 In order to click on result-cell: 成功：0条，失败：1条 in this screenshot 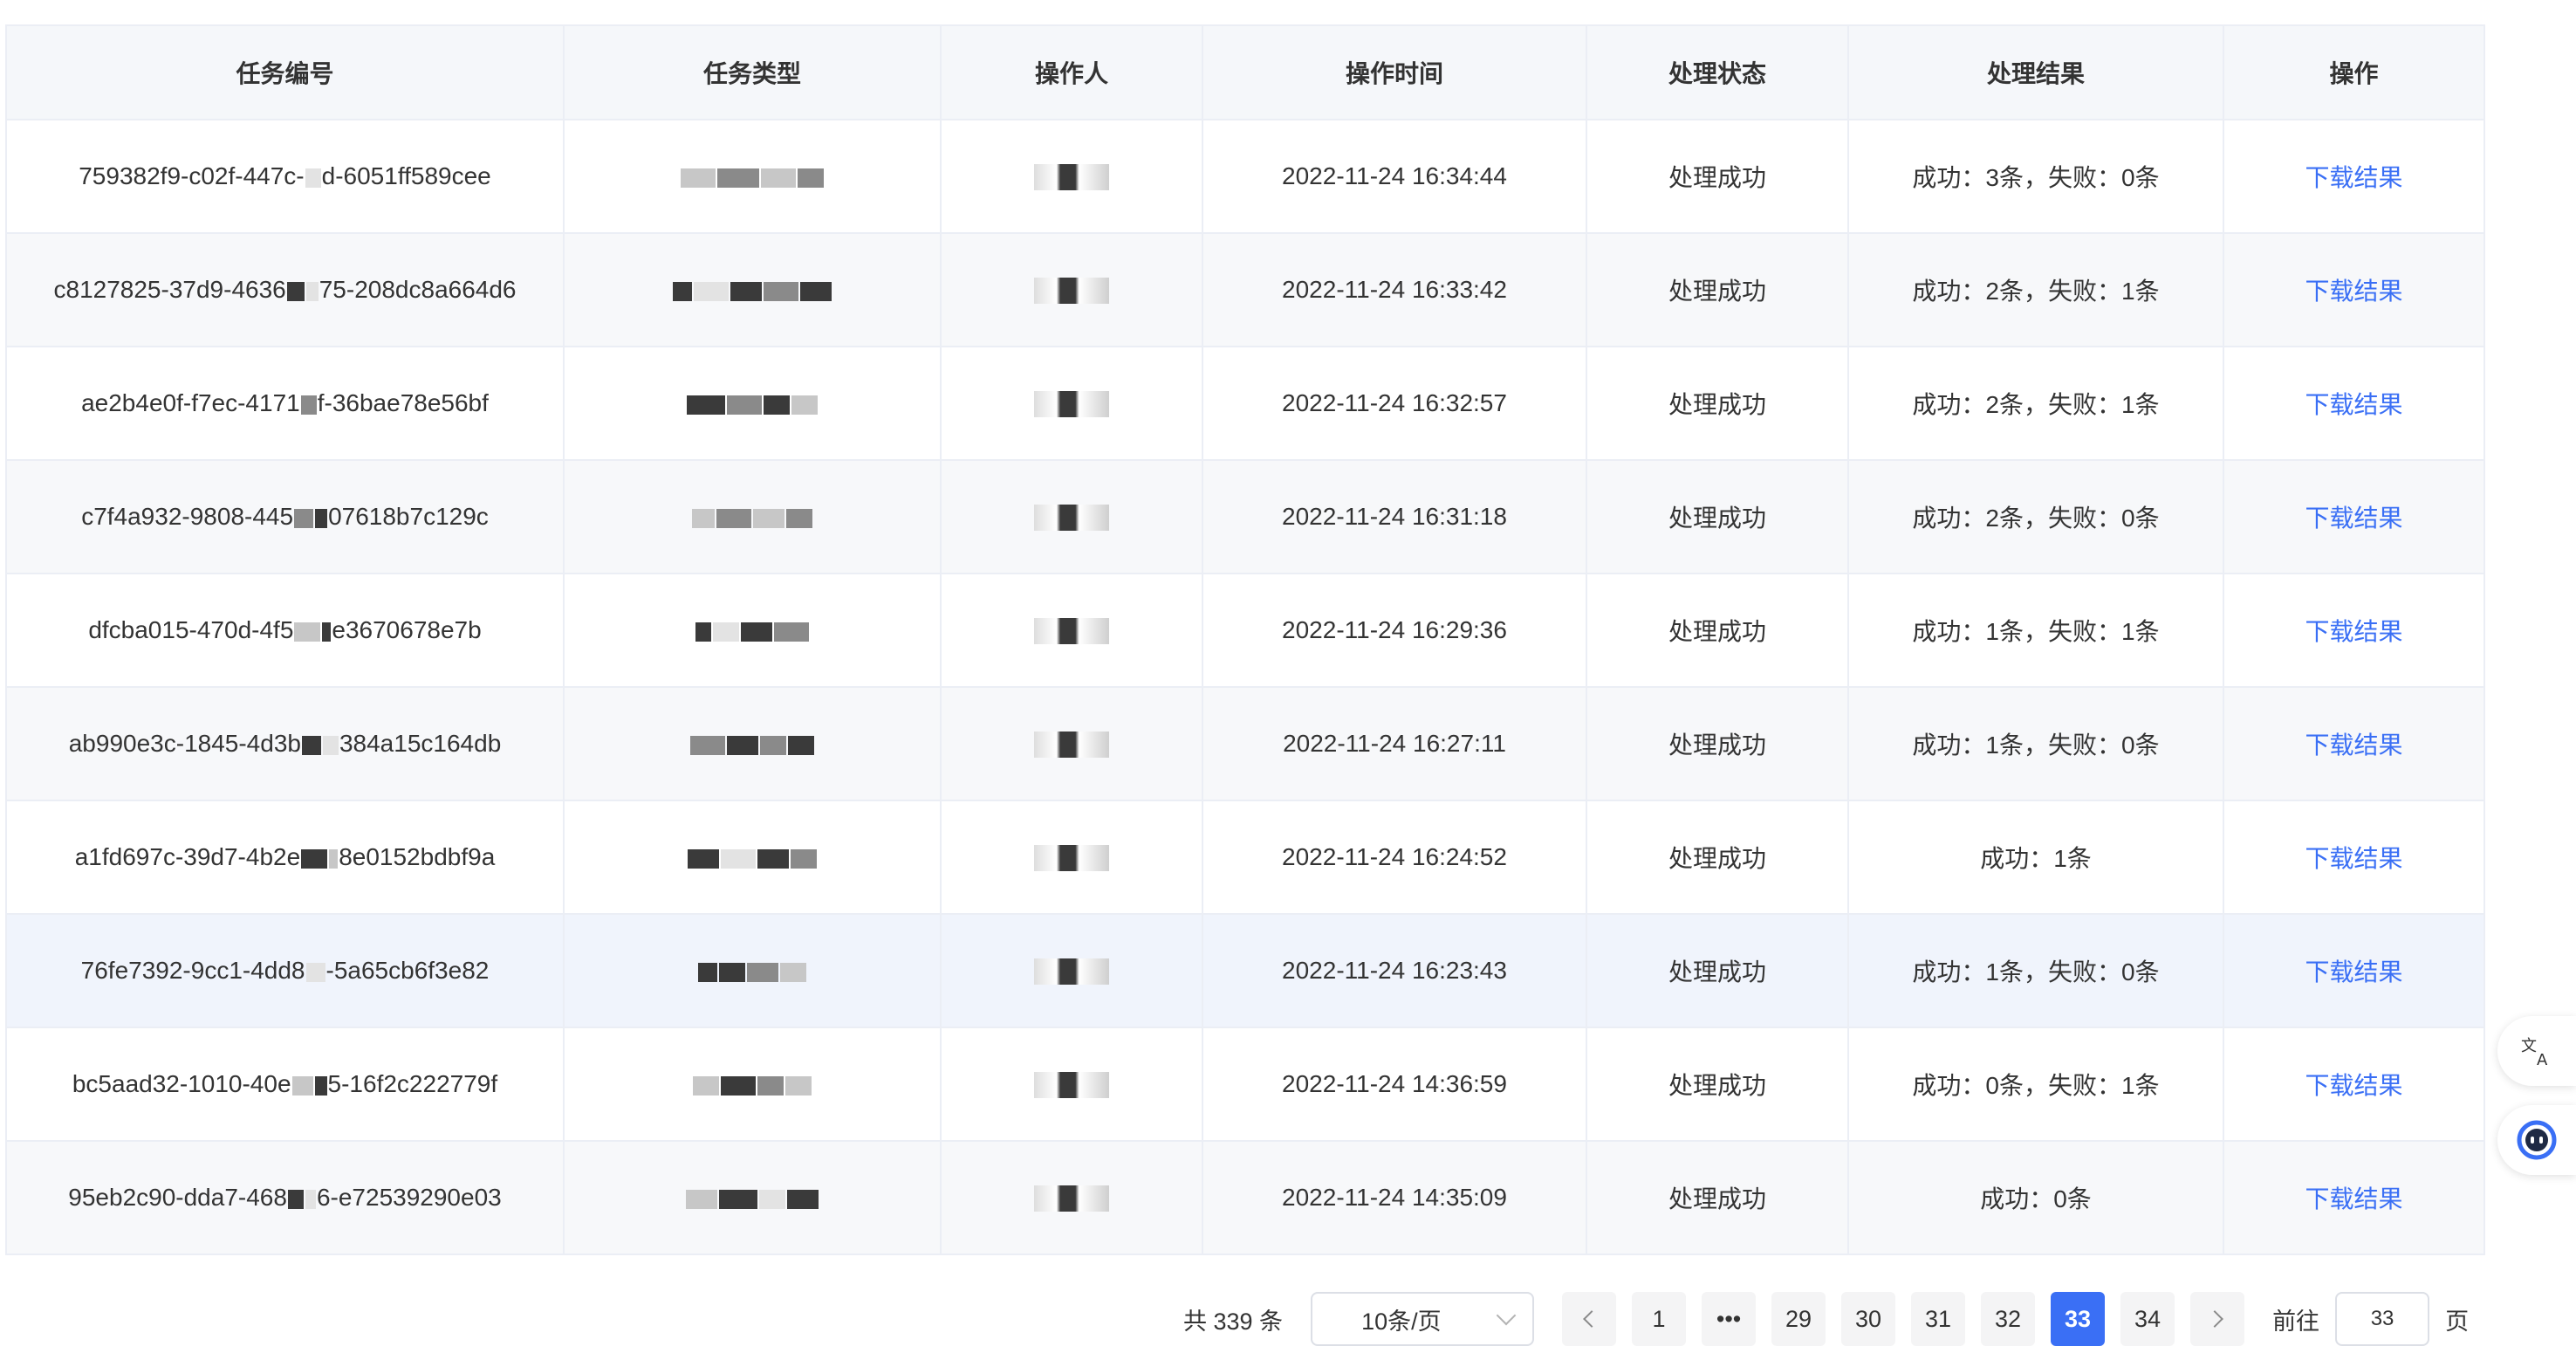, I will do `click(2036, 1084)`.